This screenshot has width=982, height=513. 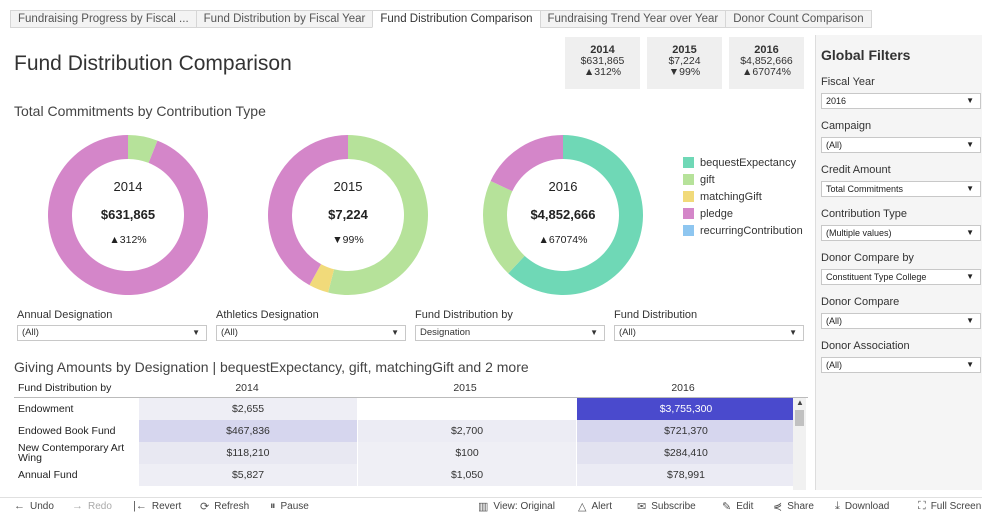 I want to click on redo-label: Redo, so click(x=100, y=506).